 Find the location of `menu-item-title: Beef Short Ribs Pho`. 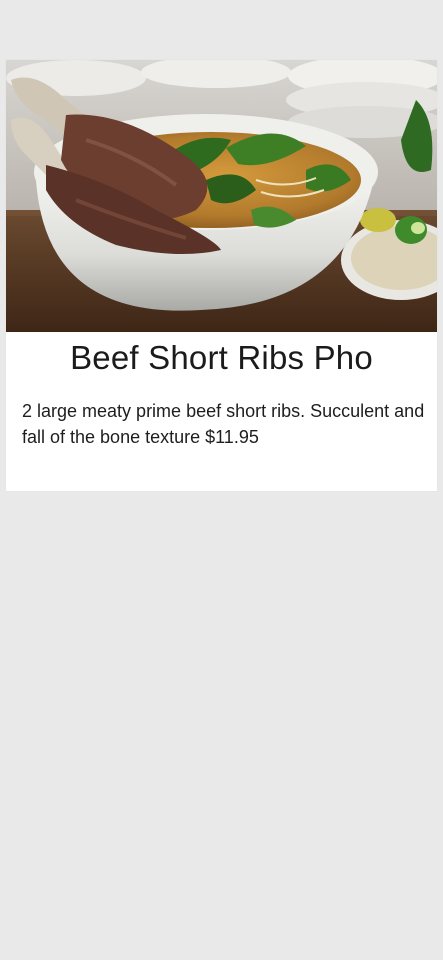

menu-item-title: Beef Short Ribs Pho is located at coordinates (221, 357).